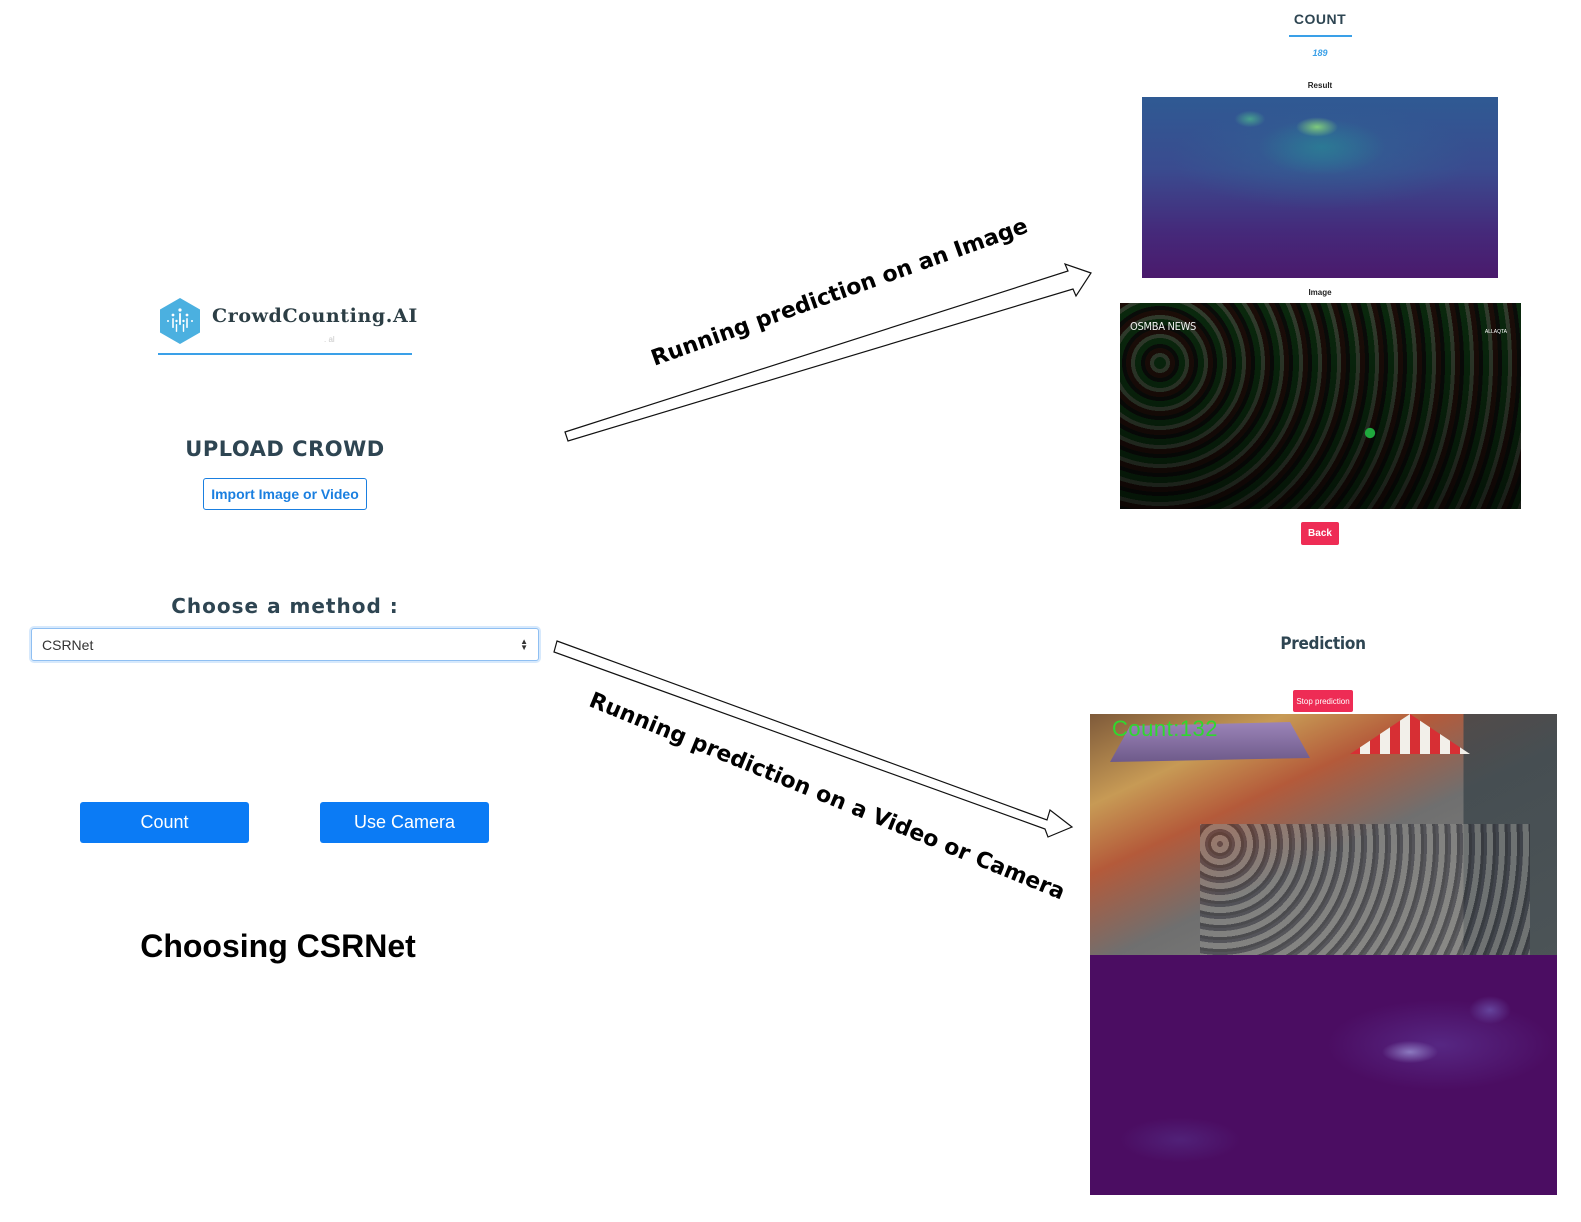 This screenshot has width=1581, height=1222. What do you see at coordinates (1320, 292) in the screenshot?
I see `image-label: Image` at bounding box center [1320, 292].